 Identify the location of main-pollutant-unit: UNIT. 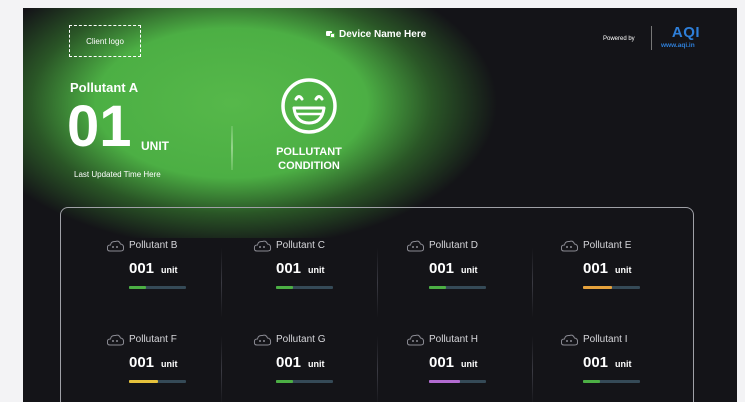
(155, 146).